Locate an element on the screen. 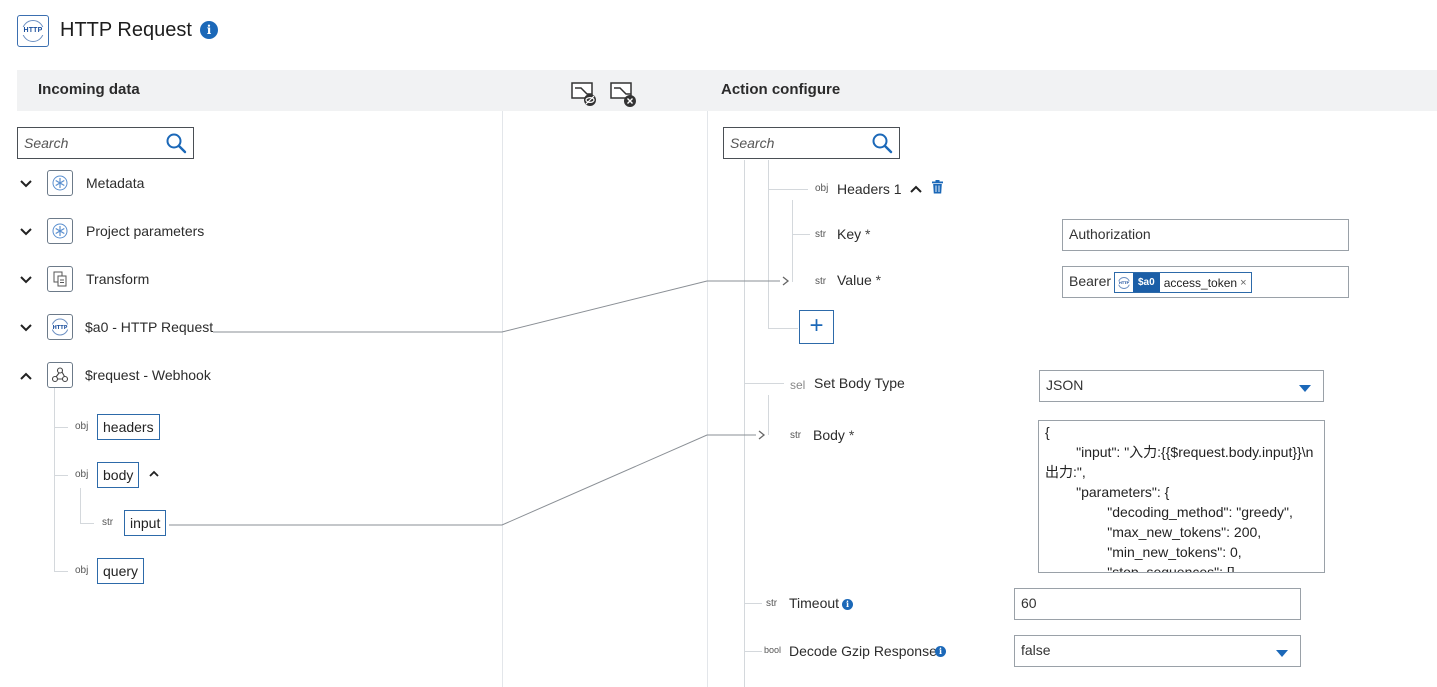 This screenshot has width=1437, height=687. body-type-value: JSON is located at coordinates (1065, 385).